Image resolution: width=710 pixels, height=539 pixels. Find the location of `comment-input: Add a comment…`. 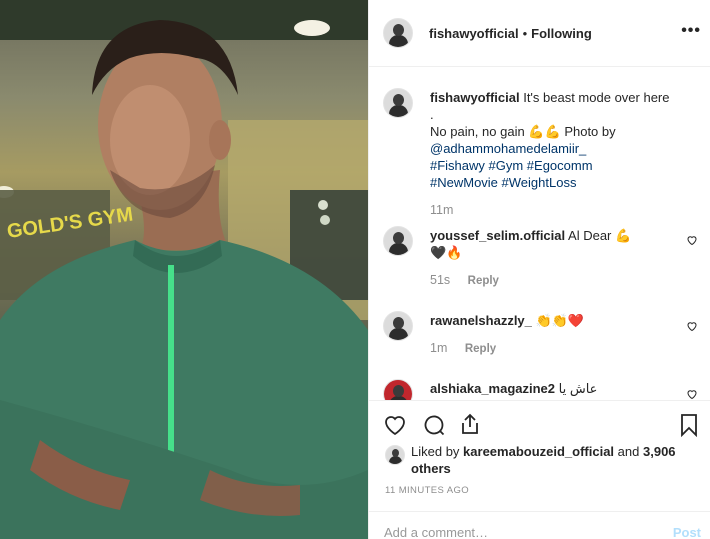

comment-input: Add a comment… is located at coordinates (436, 532).